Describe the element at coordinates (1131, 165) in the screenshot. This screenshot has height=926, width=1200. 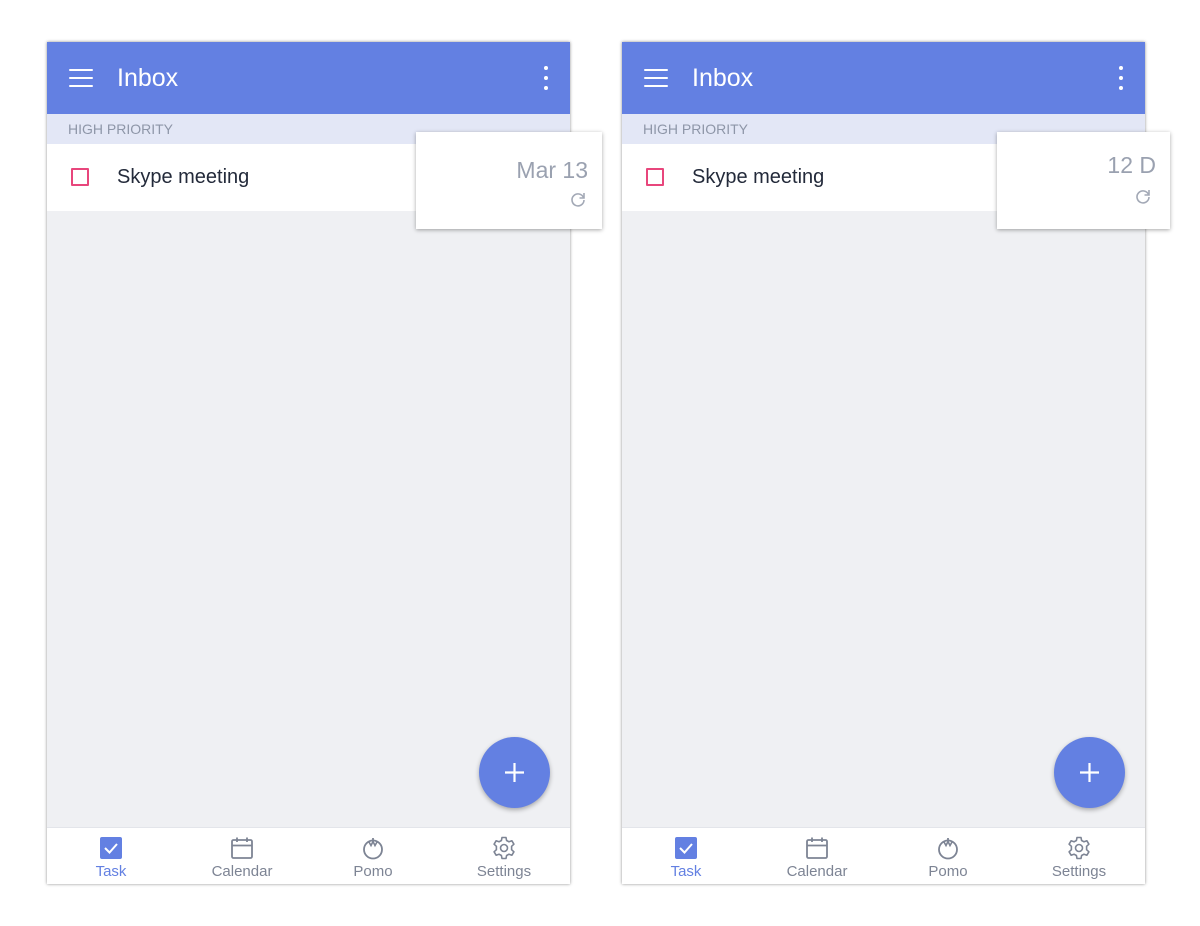
I see `popup-date: 12 D` at that location.